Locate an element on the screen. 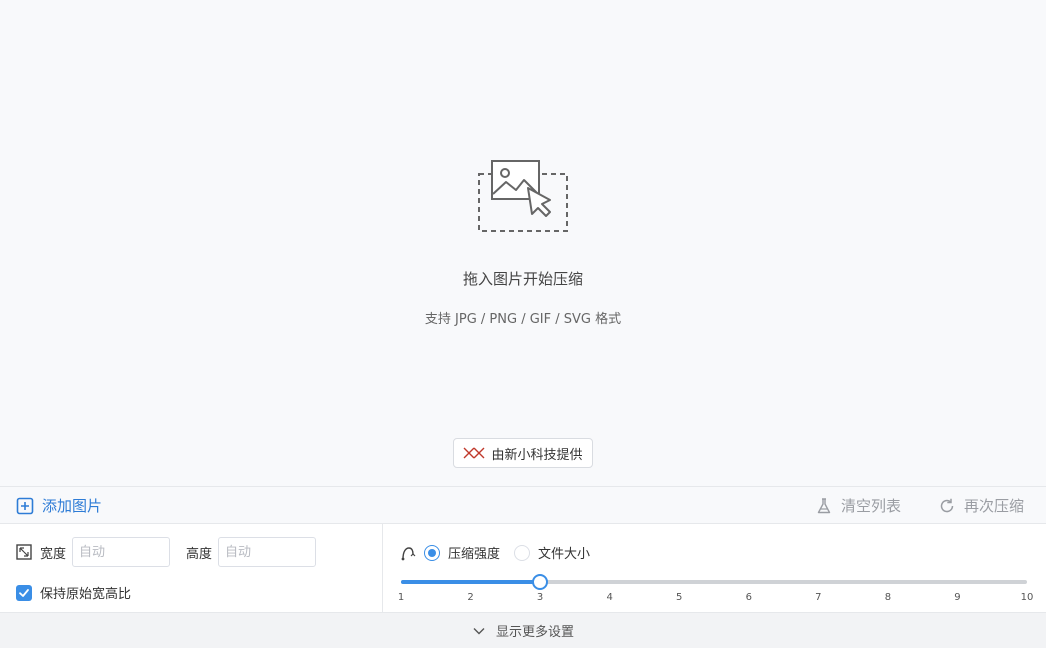 The image size is (1046, 648). size-settings: 宽度 高度 保持原始宽高比 is located at coordinates (191, 568).